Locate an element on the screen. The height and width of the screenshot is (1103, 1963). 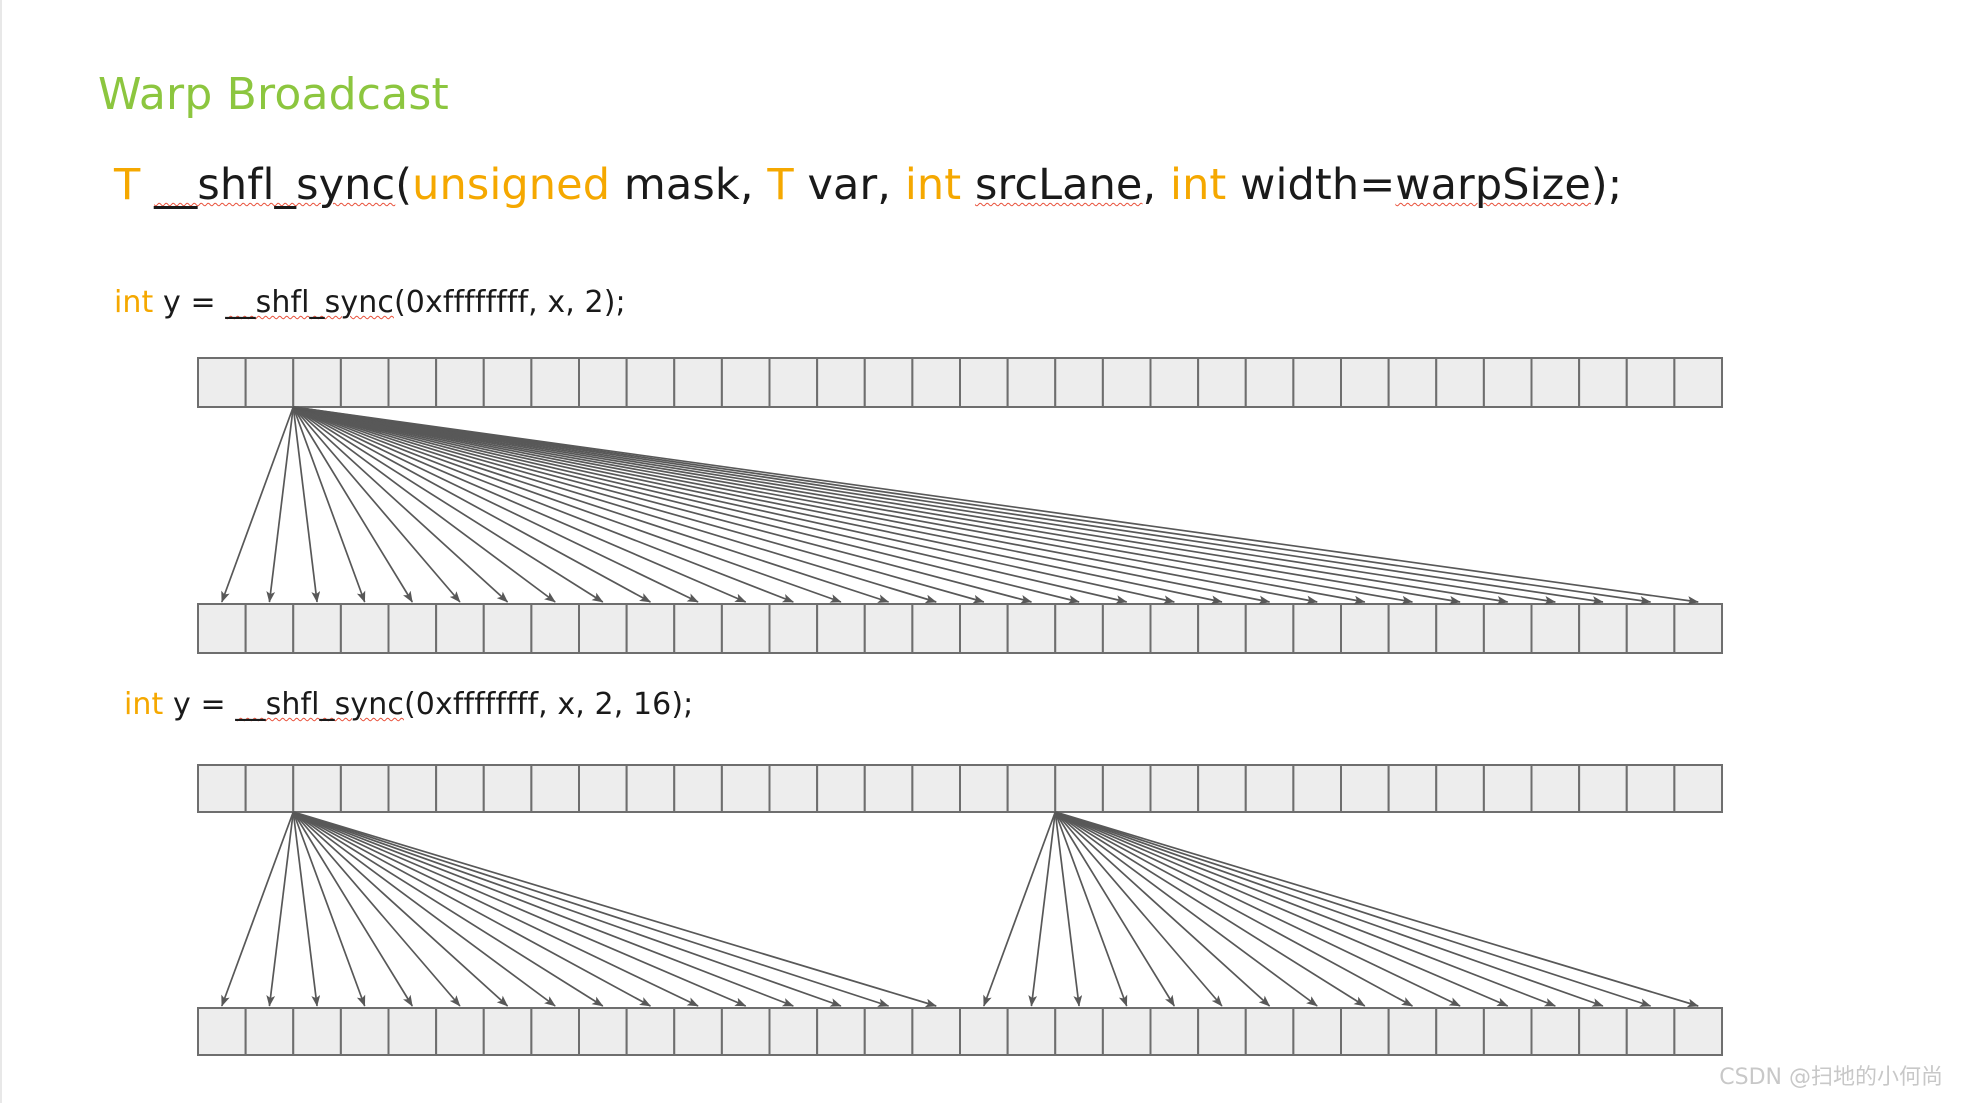
signature-keyword-8: int is located at coordinates (933, 185).